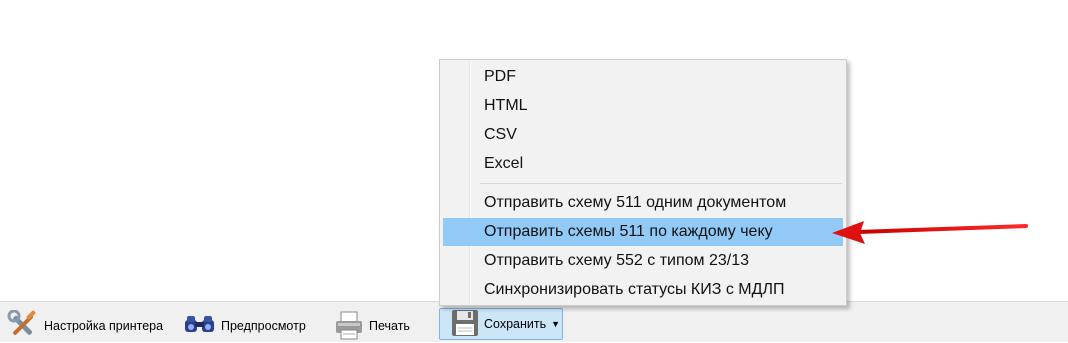  What do you see at coordinates (643, 106) in the screenshot?
I see `menu-item-html: HTML` at bounding box center [643, 106].